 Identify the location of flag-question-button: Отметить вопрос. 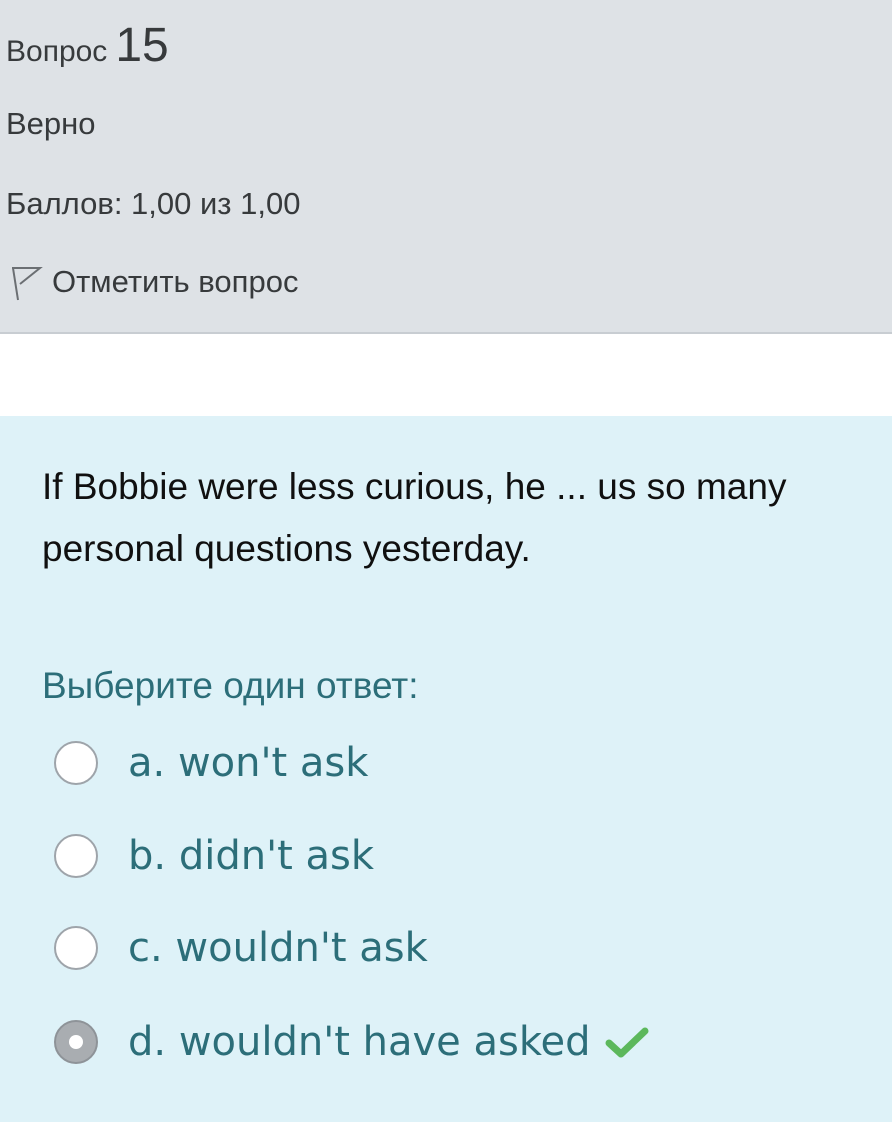
(152, 282).